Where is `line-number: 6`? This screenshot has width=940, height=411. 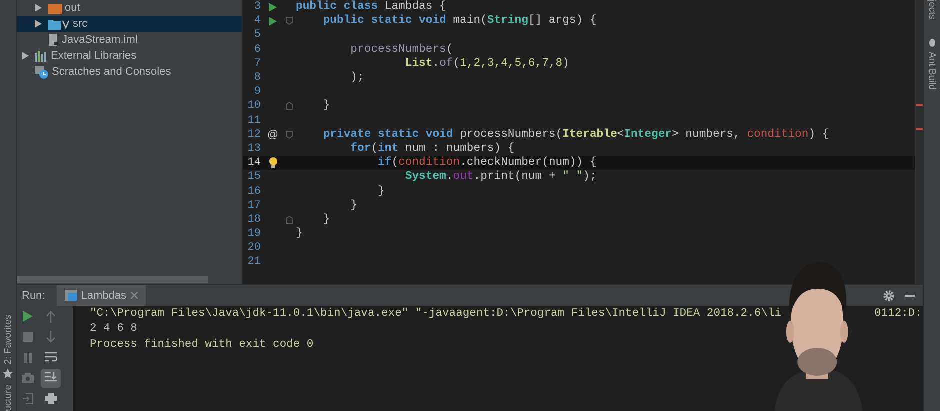 line-number: 6 is located at coordinates (257, 50).